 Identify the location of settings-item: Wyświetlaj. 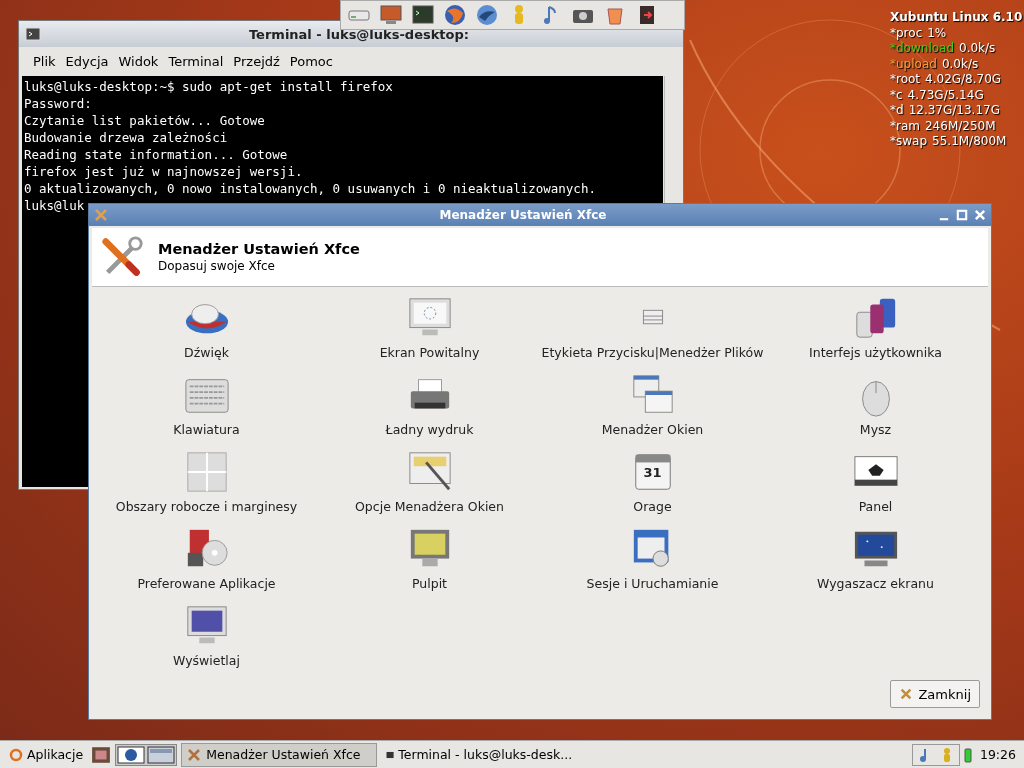
(206, 641).